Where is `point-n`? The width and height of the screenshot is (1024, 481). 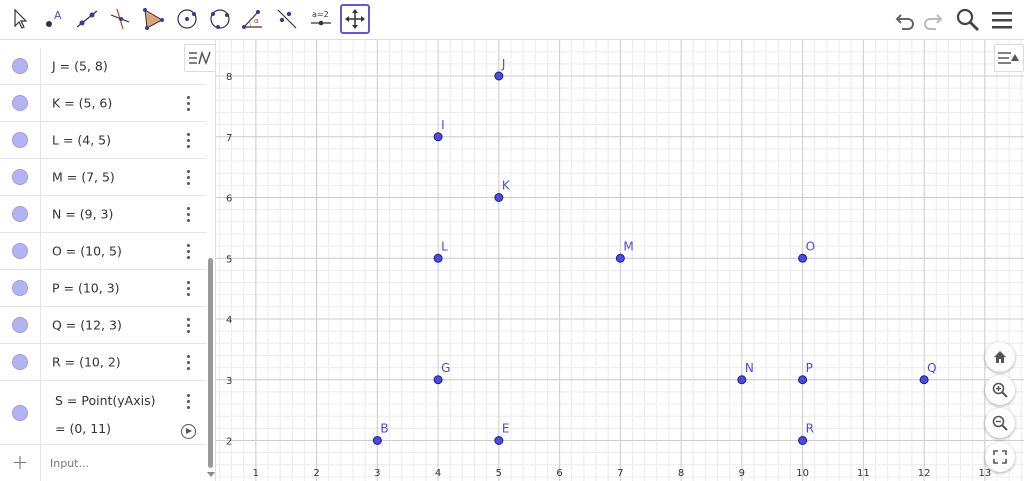 point-n is located at coordinates (742, 380).